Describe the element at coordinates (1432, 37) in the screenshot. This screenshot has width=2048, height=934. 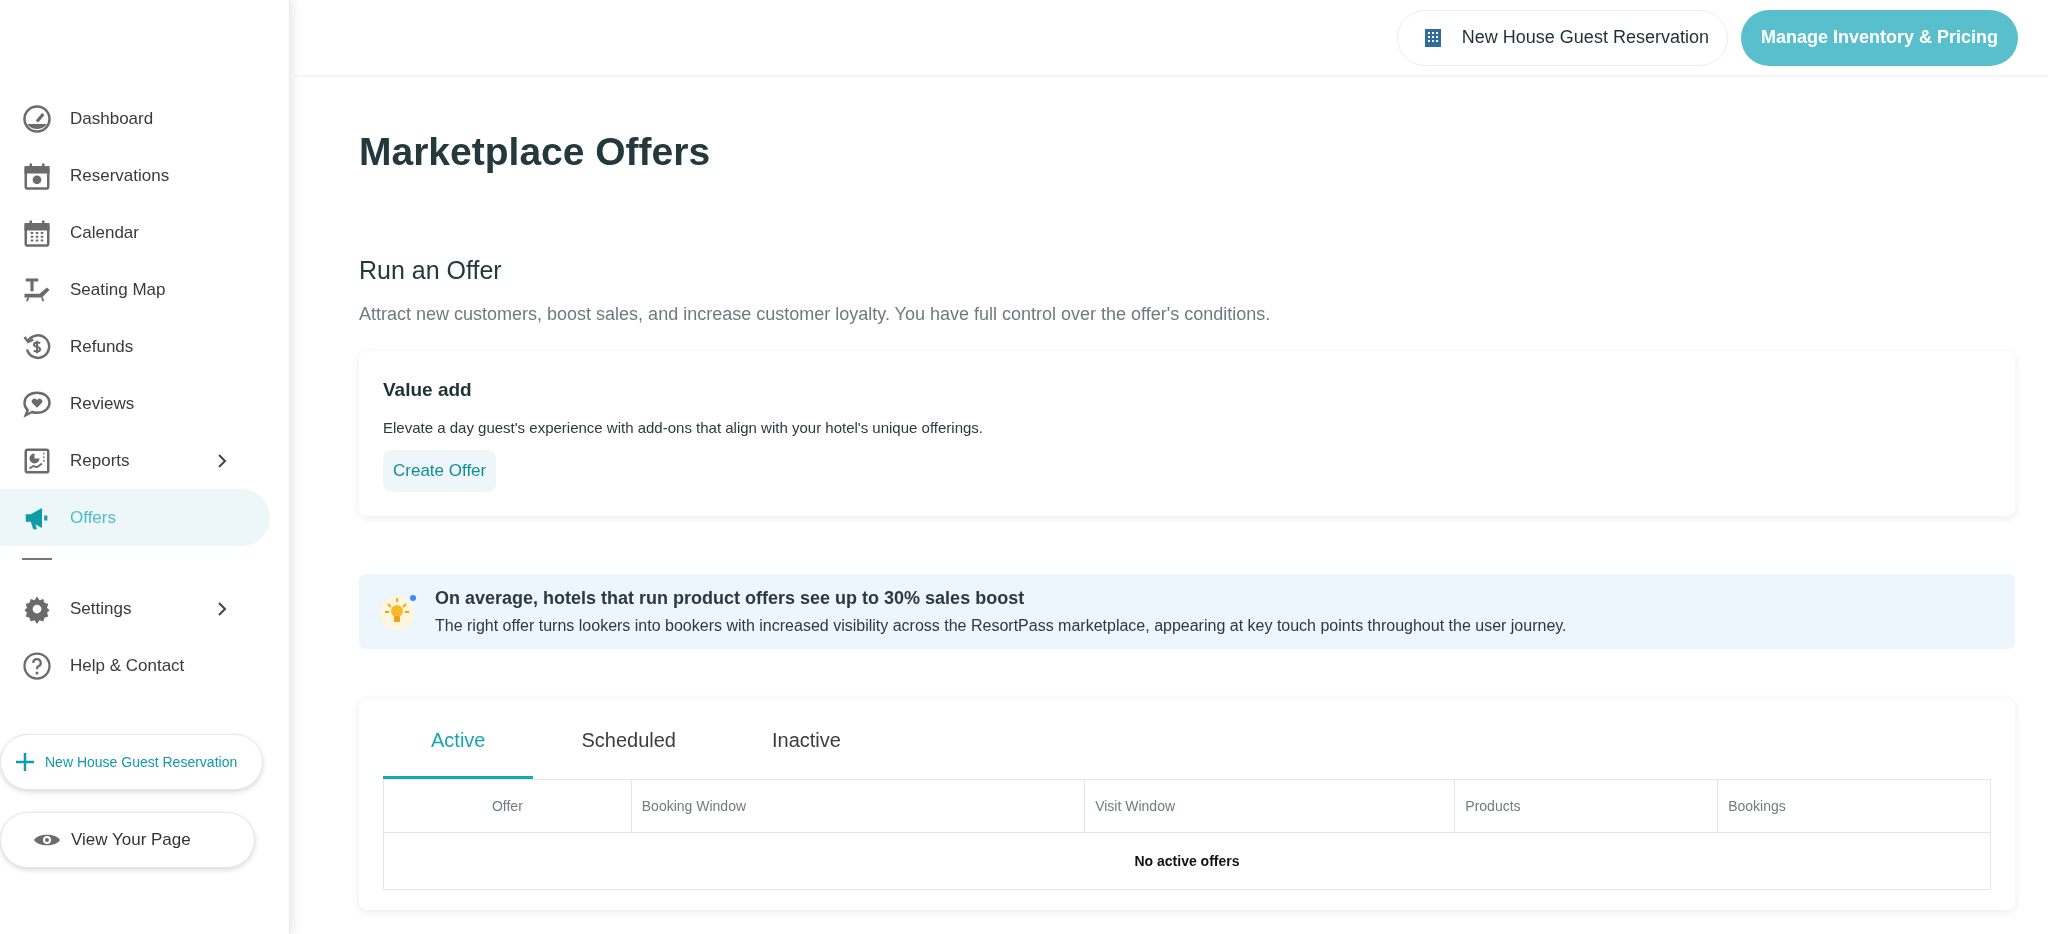
I see `building-icon` at that location.